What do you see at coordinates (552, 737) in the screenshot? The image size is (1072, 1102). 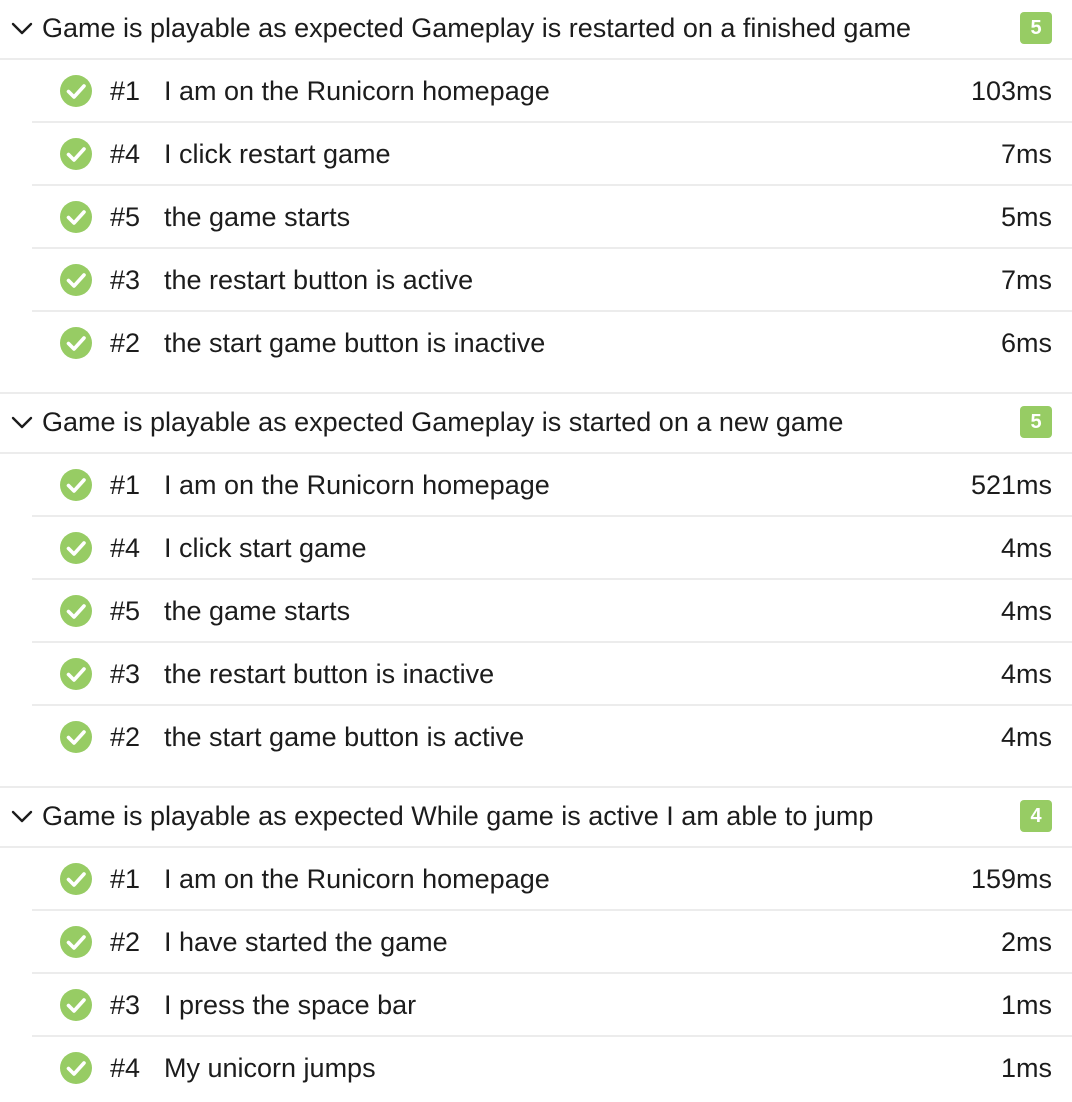 I see `step-row: #2 the start game button is active 4ms` at bounding box center [552, 737].